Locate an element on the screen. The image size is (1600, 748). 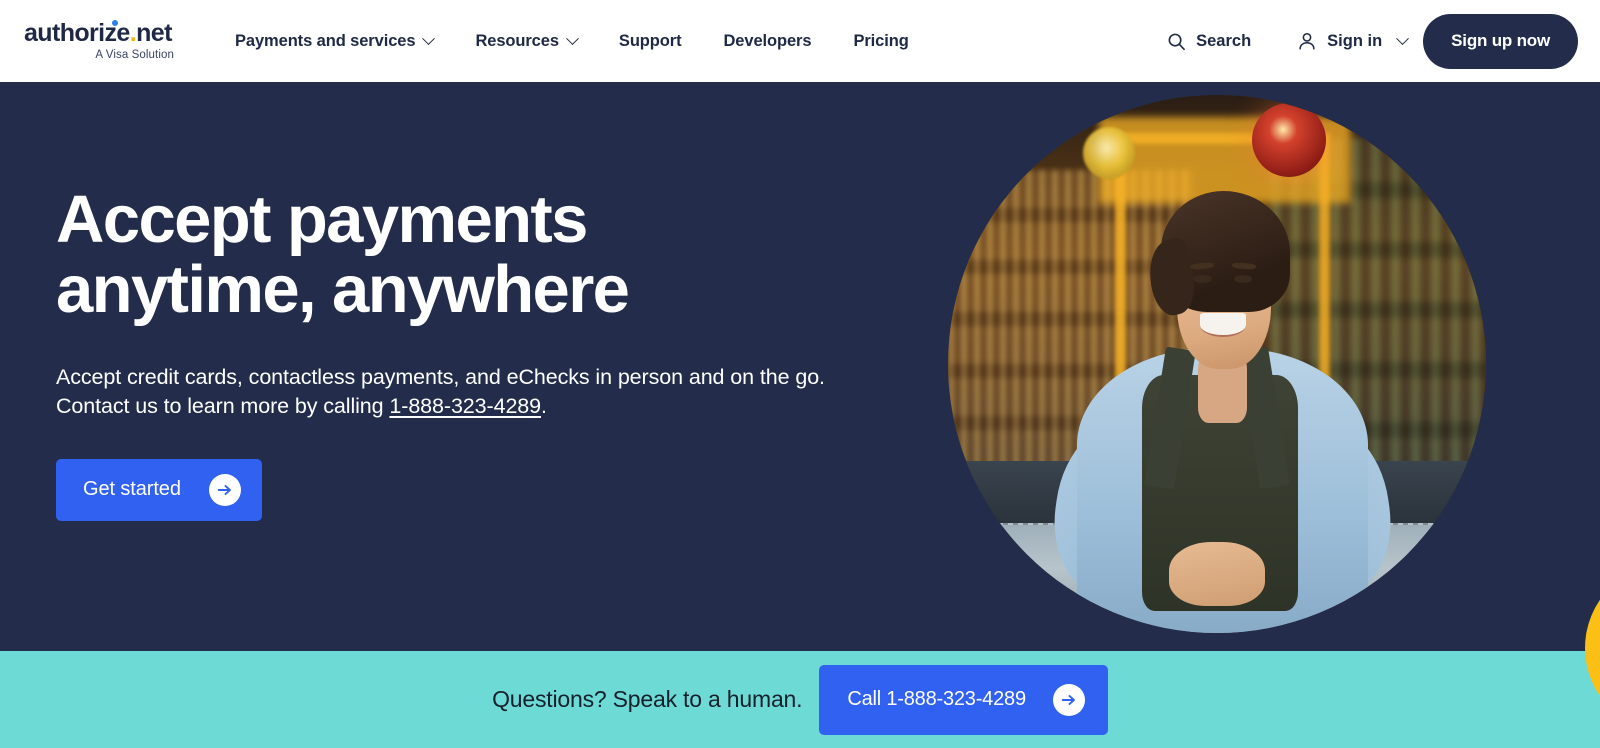
header-actions: Search Sign in Sign up now is located at coordinates (1383, 41).